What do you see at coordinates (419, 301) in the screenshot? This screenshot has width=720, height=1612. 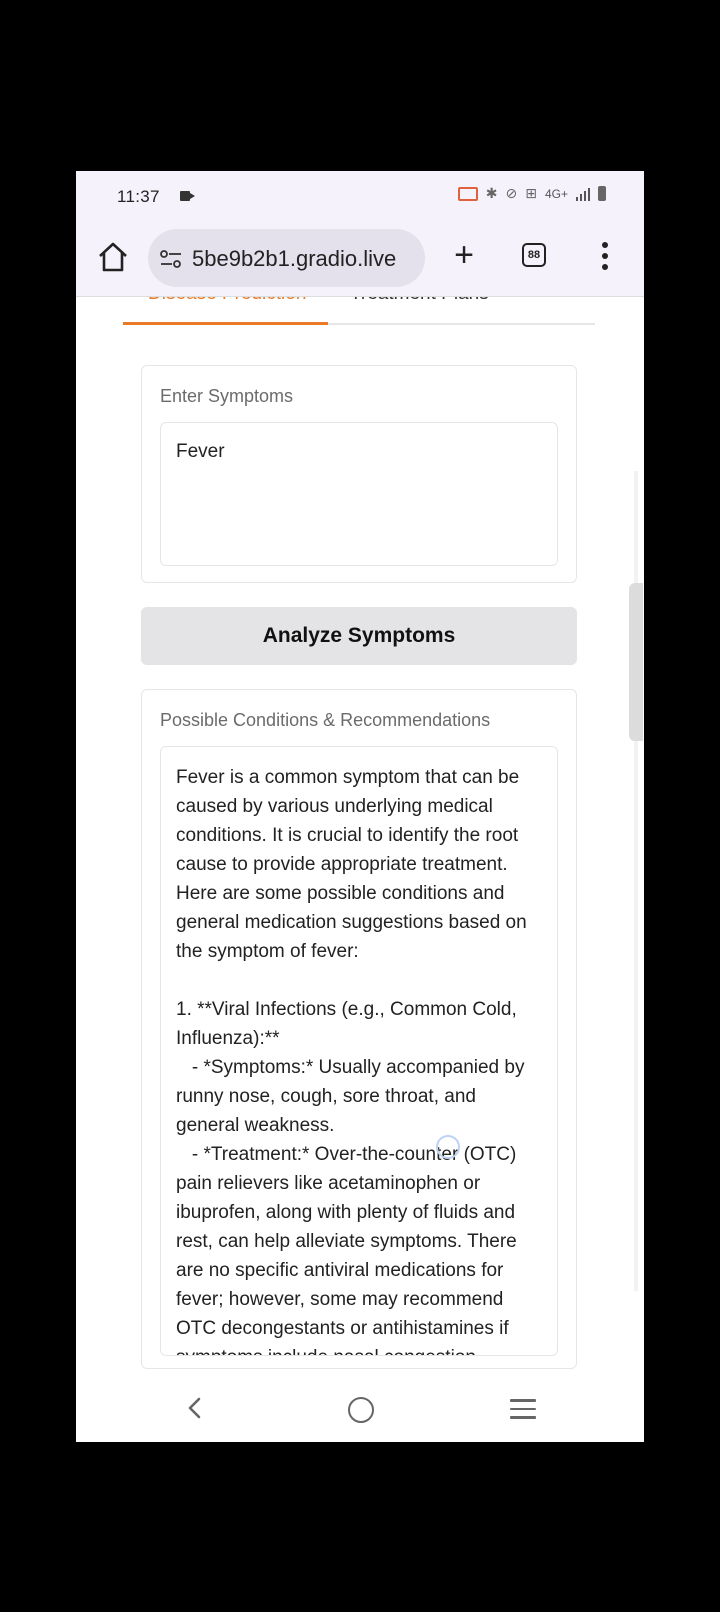 I see `tab-treatment-plans: Treatment Plans` at bounding box center [419, 301].